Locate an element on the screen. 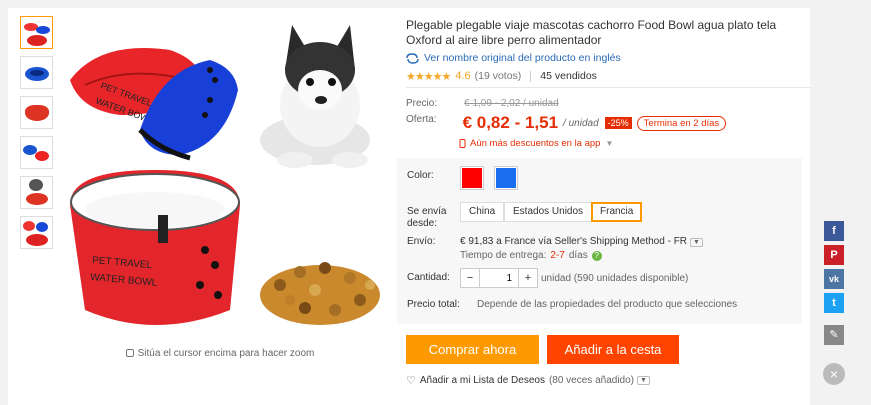  price-label: Precio: is located at coordinates (422, 103).